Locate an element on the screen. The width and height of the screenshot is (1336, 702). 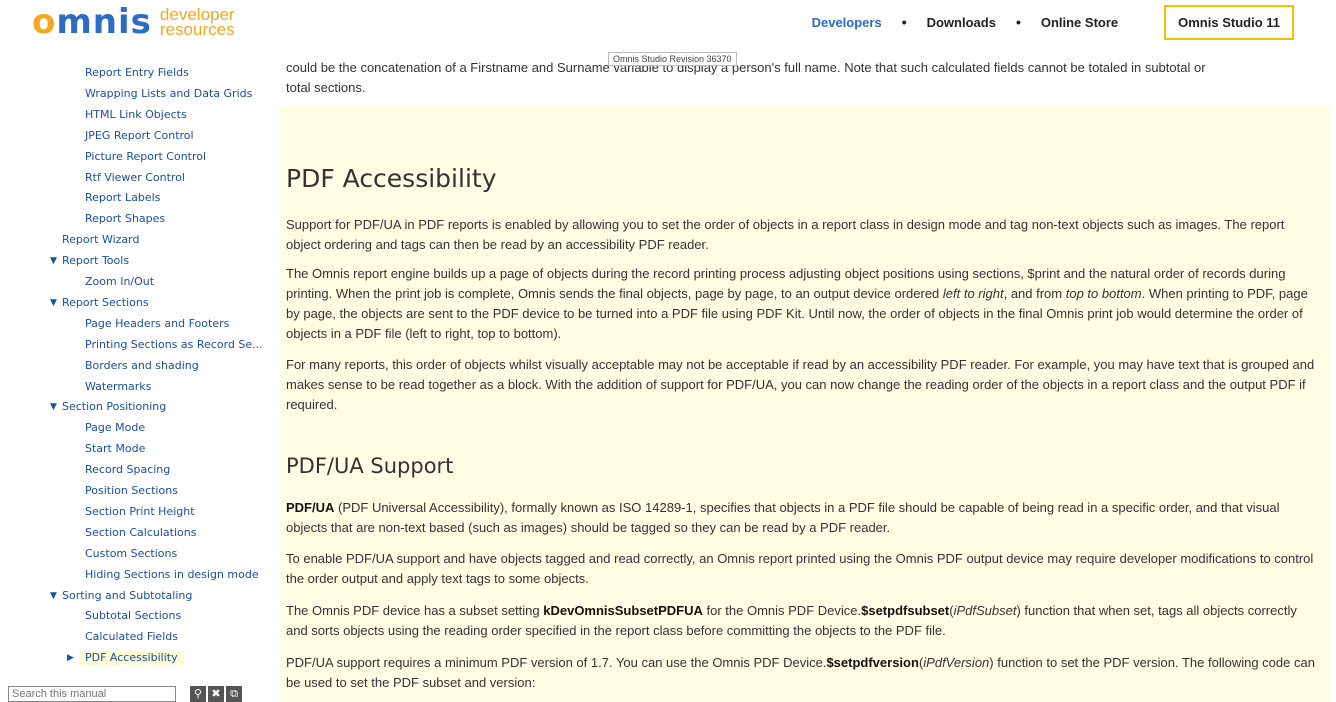
sidebar-item: ▶ PDF Accessibility is located at coordinates (125, 658).